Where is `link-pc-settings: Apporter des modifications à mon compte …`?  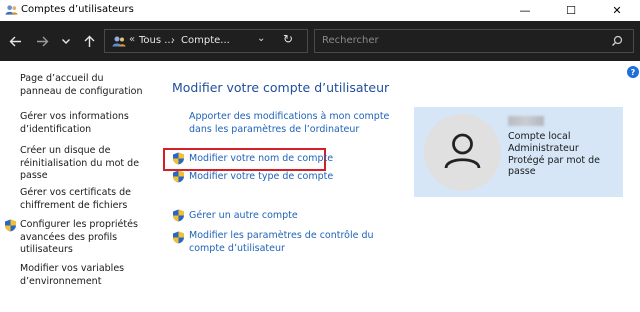 link-pc-settings: Apporter des modifications à mon compte … is located at coordinates (294, 123).